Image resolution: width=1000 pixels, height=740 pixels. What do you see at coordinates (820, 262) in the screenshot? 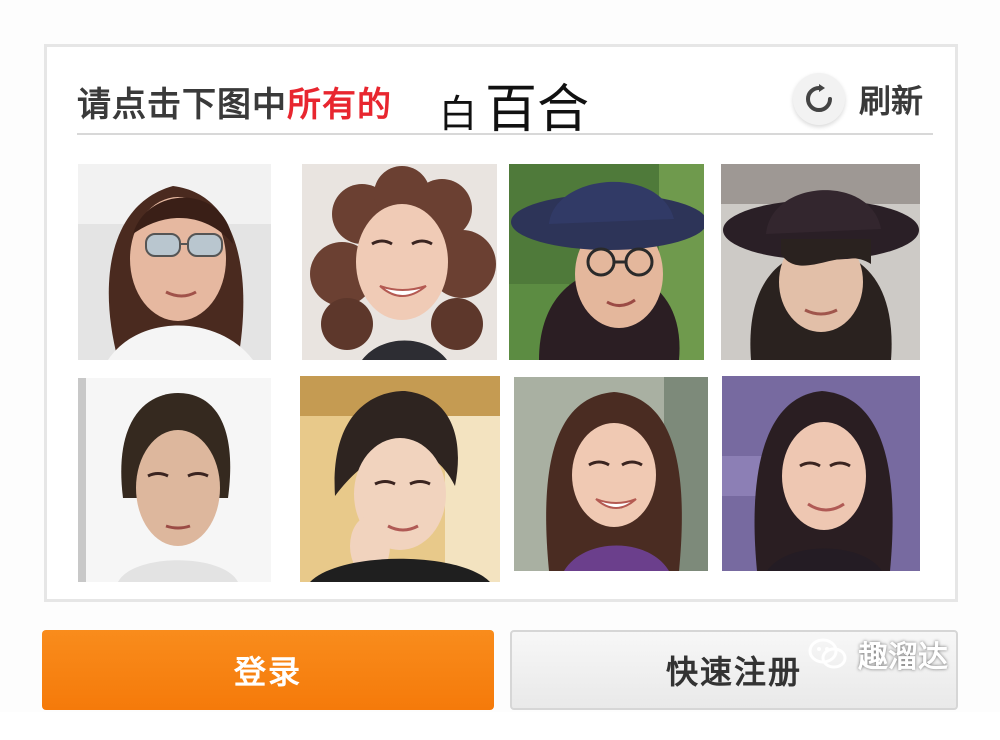
I see `photo-woman-dark-hat` at bounding box center [820, 262].